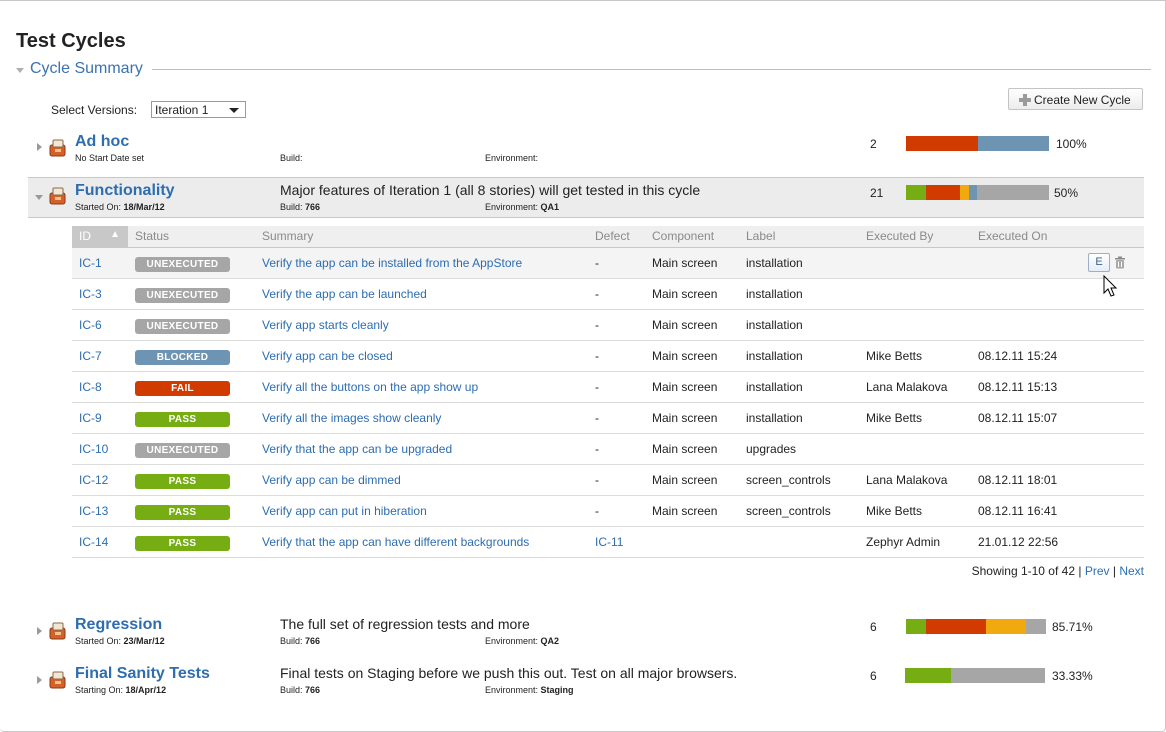 This screenshot has height=732, width=1166. Describe the element at coordinates (1099, 262) in the screenshot. I see `execute-button: E` at that location.